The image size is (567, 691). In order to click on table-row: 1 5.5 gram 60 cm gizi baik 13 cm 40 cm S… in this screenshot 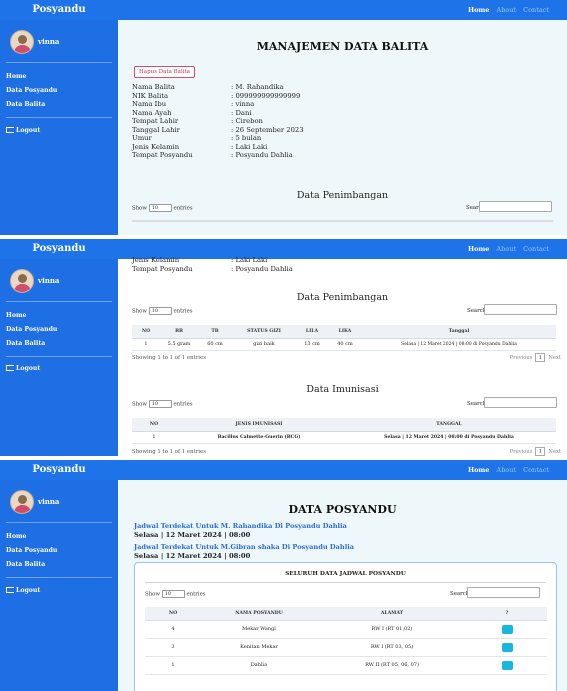, I will do `click(344, 344)`.